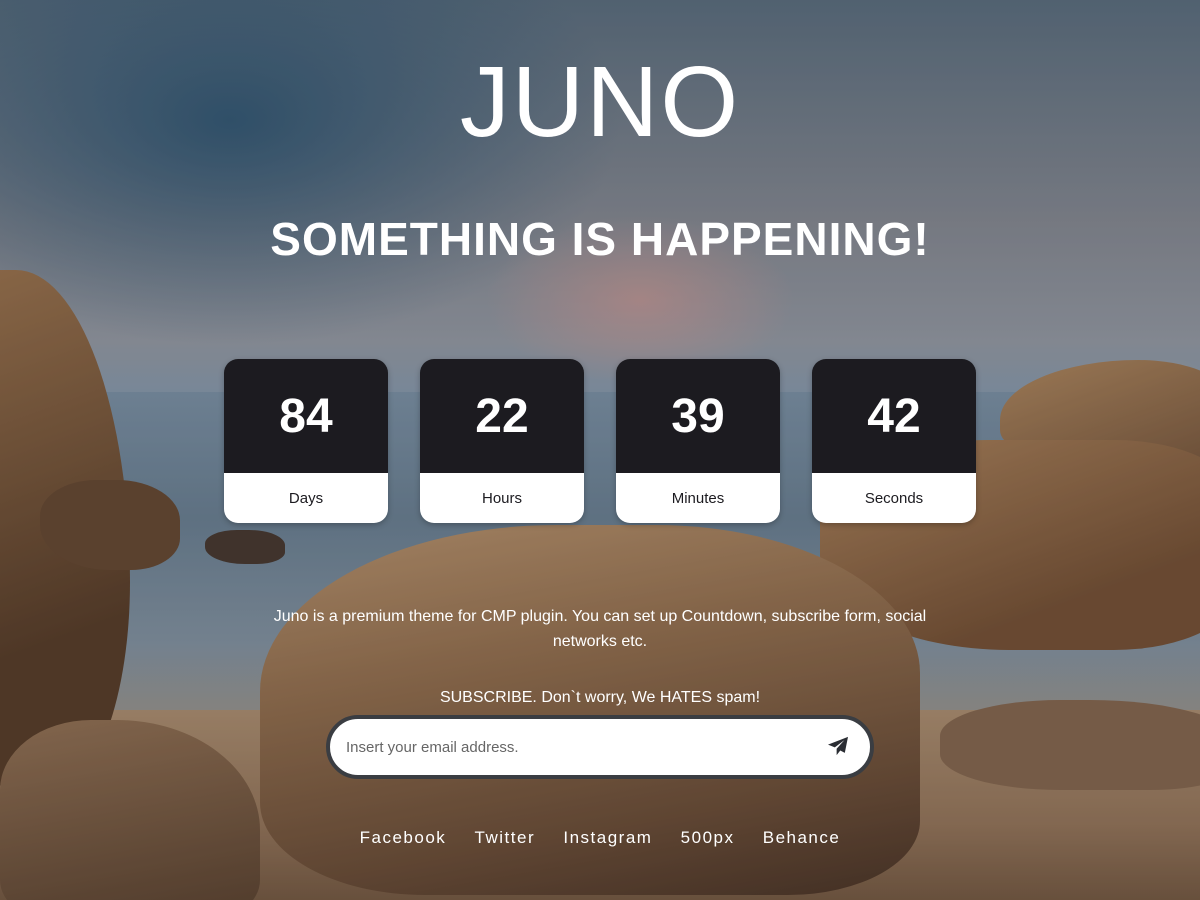 The image size is (1200, 900). Describe the element at coordinates (505, 837) in the screenshot. I see `social-link-twitter: Twitter` at that location.